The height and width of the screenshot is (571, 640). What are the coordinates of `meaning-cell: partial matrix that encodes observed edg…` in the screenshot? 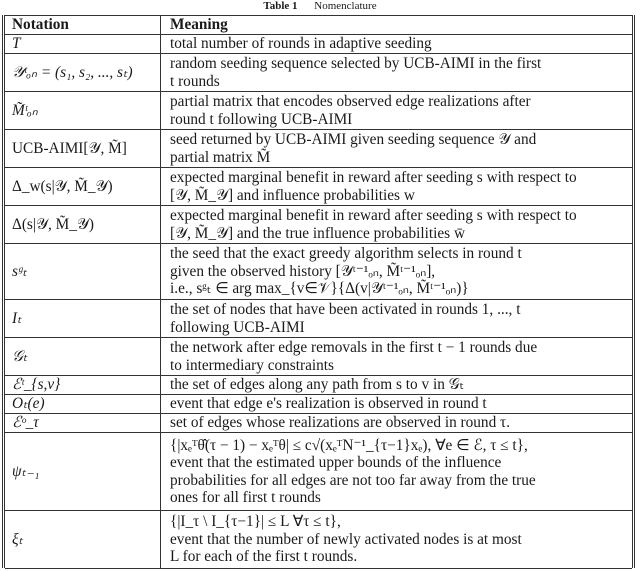 It's located at (396, 110).